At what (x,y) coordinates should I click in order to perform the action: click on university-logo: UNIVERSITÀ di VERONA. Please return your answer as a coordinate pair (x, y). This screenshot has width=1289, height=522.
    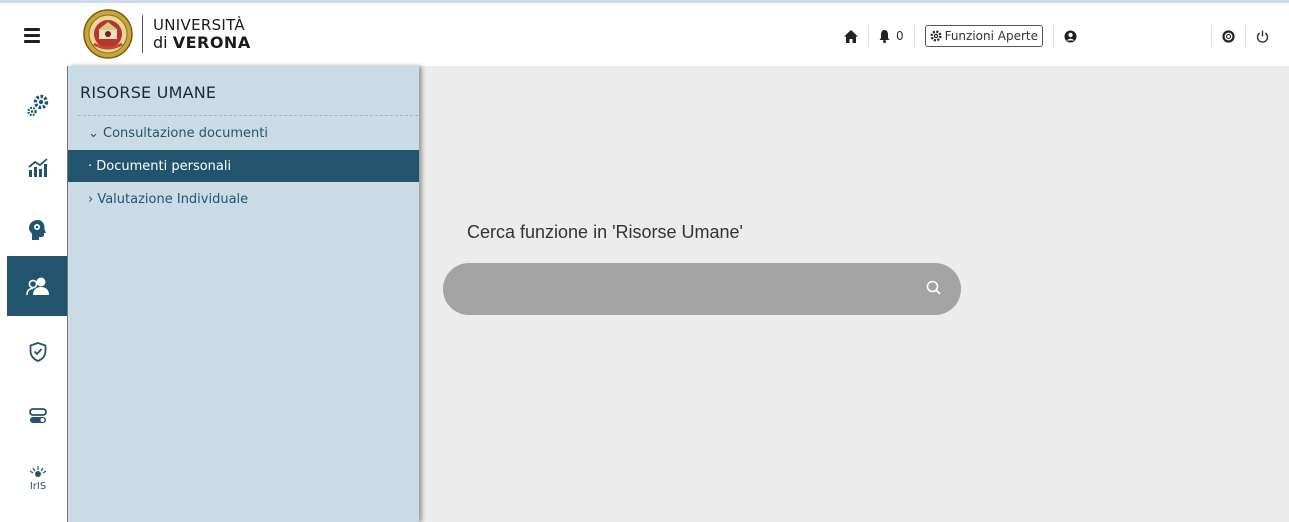
    Looking at the image, I should click on (165, 34).